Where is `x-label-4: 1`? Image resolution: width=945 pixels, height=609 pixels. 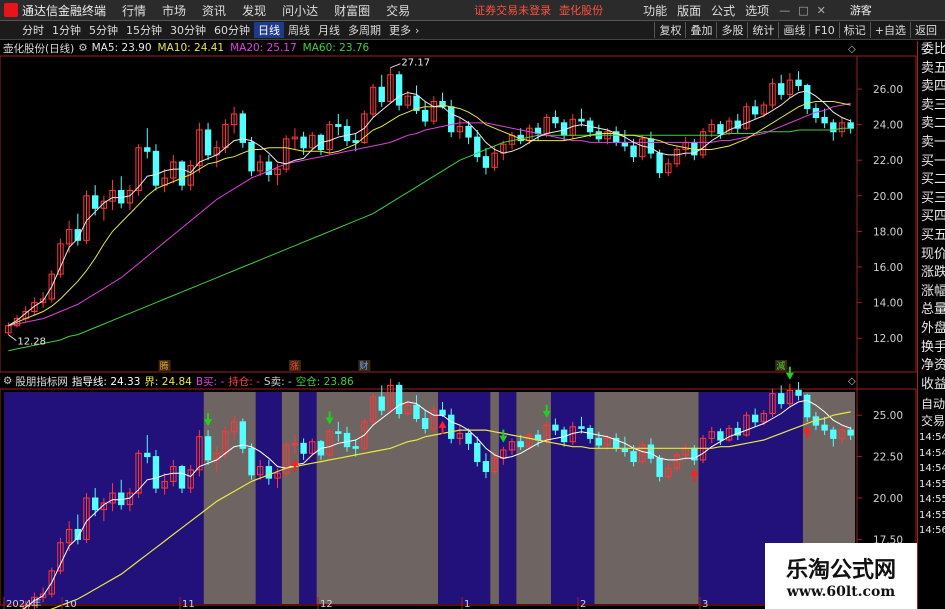 x-label-4: 1 is located at coordinates (467, 604).